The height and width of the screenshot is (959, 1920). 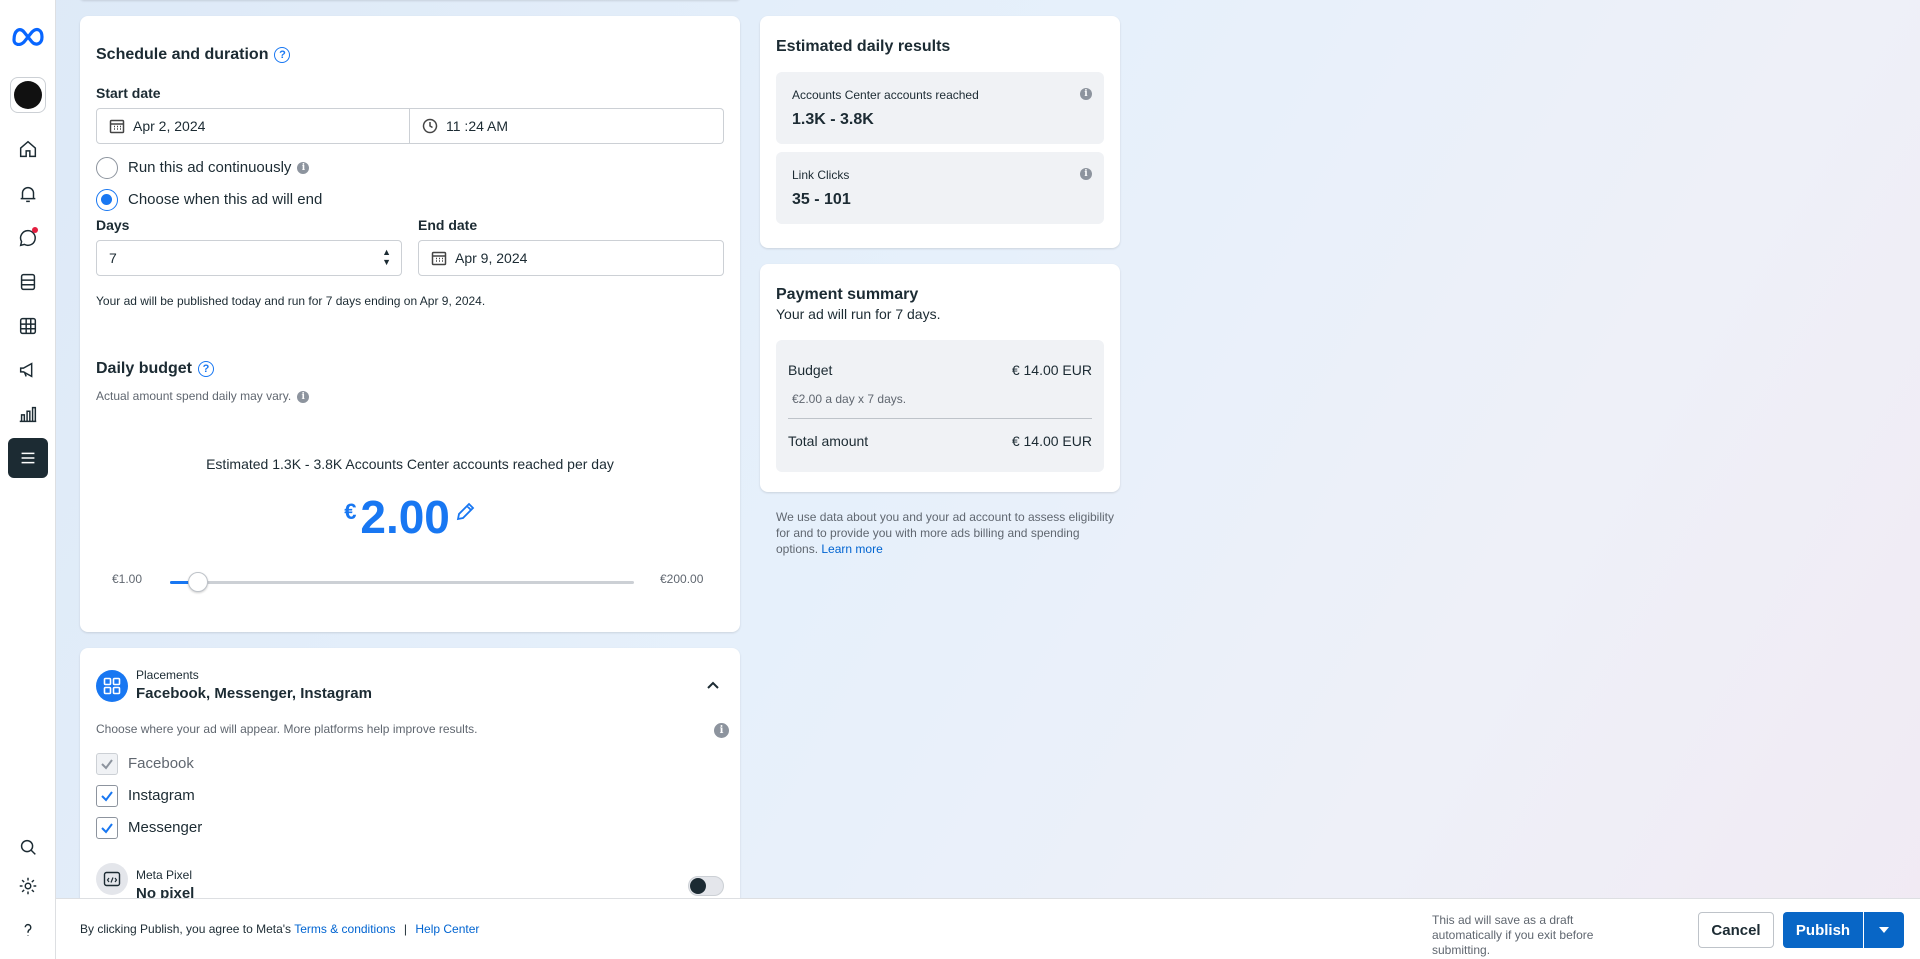 I want to click on home-icon, so click(x=28, y=149).